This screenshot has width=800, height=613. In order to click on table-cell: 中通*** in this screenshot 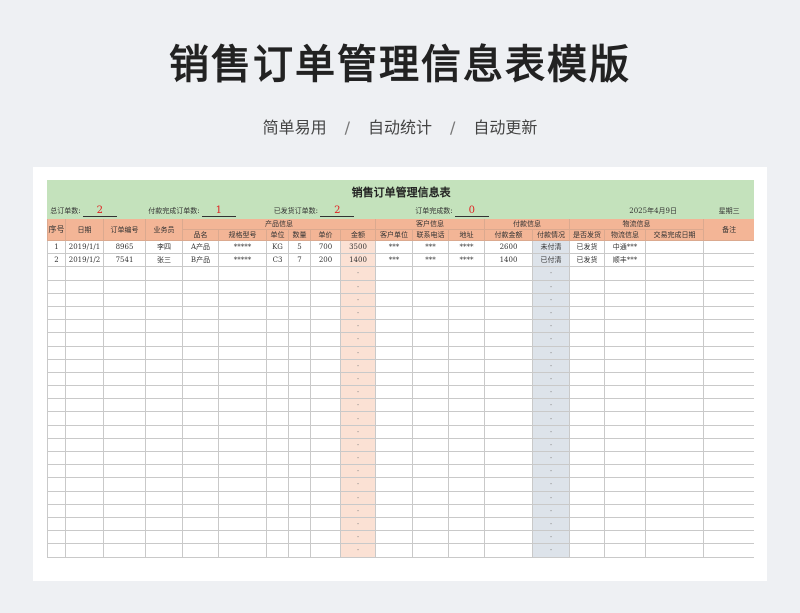, I will do `click(625, 247)`.